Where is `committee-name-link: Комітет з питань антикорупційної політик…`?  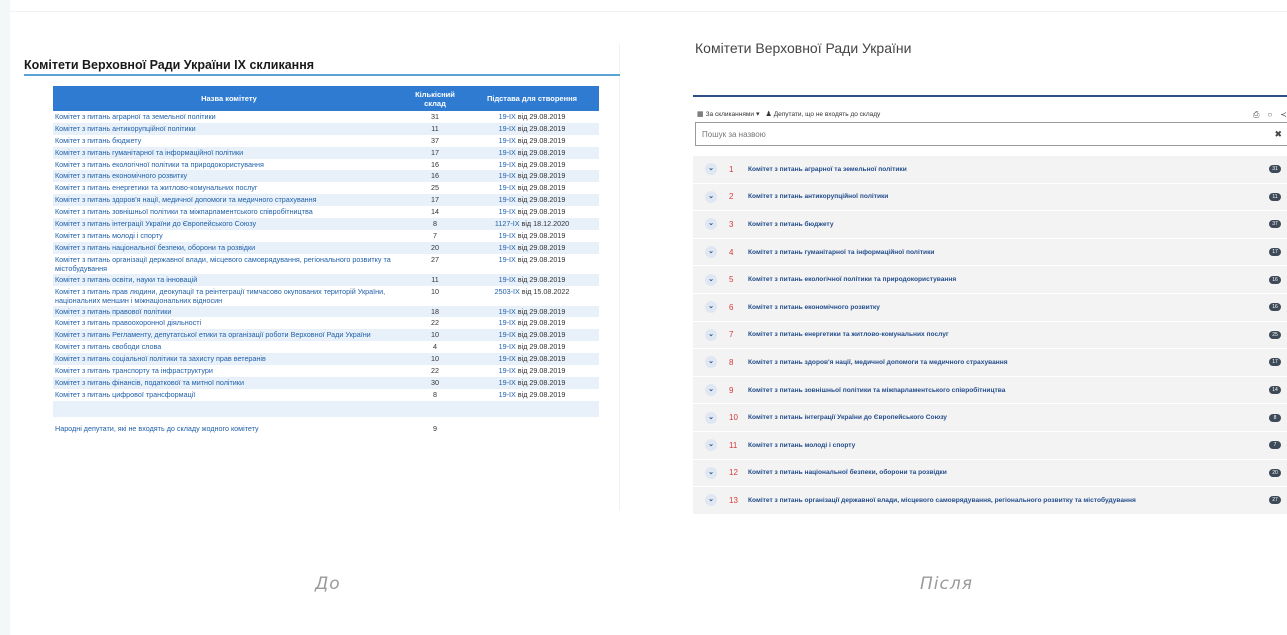
committee-name-link: Комітет з питань антикорупційної політик… is located at coordinates (229, 128).